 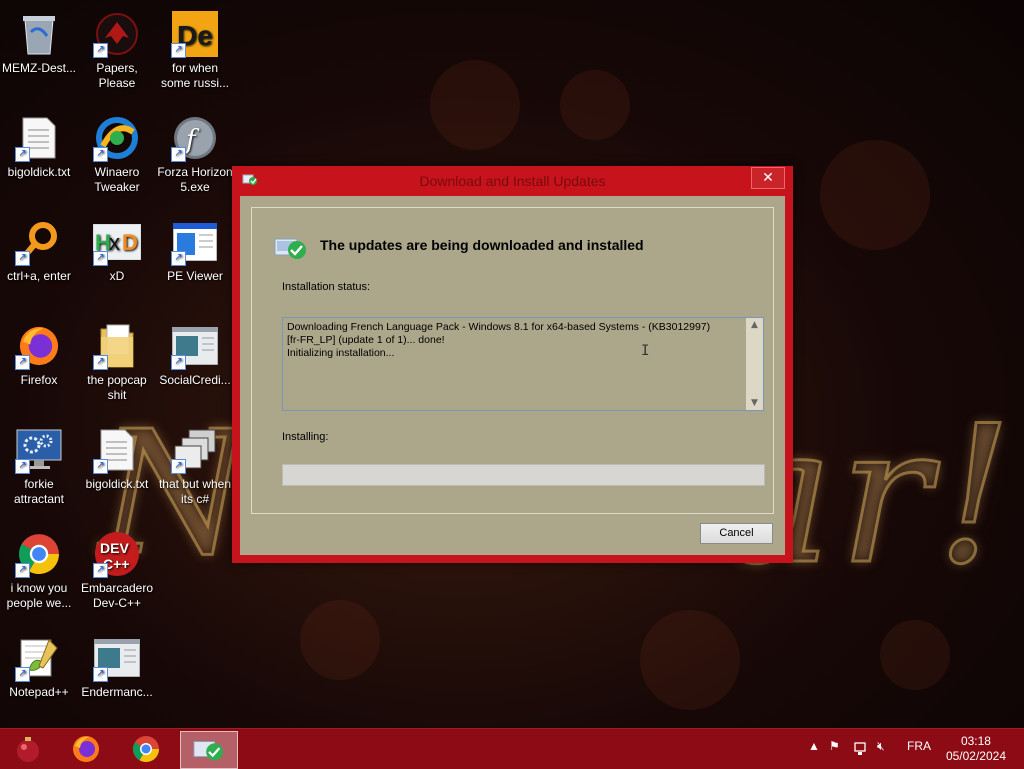 What do you see at coordinates (195, 491) in the screenshot?
I see `desktop-icon-label: that but when its c#` at bounding box center [195, 491].